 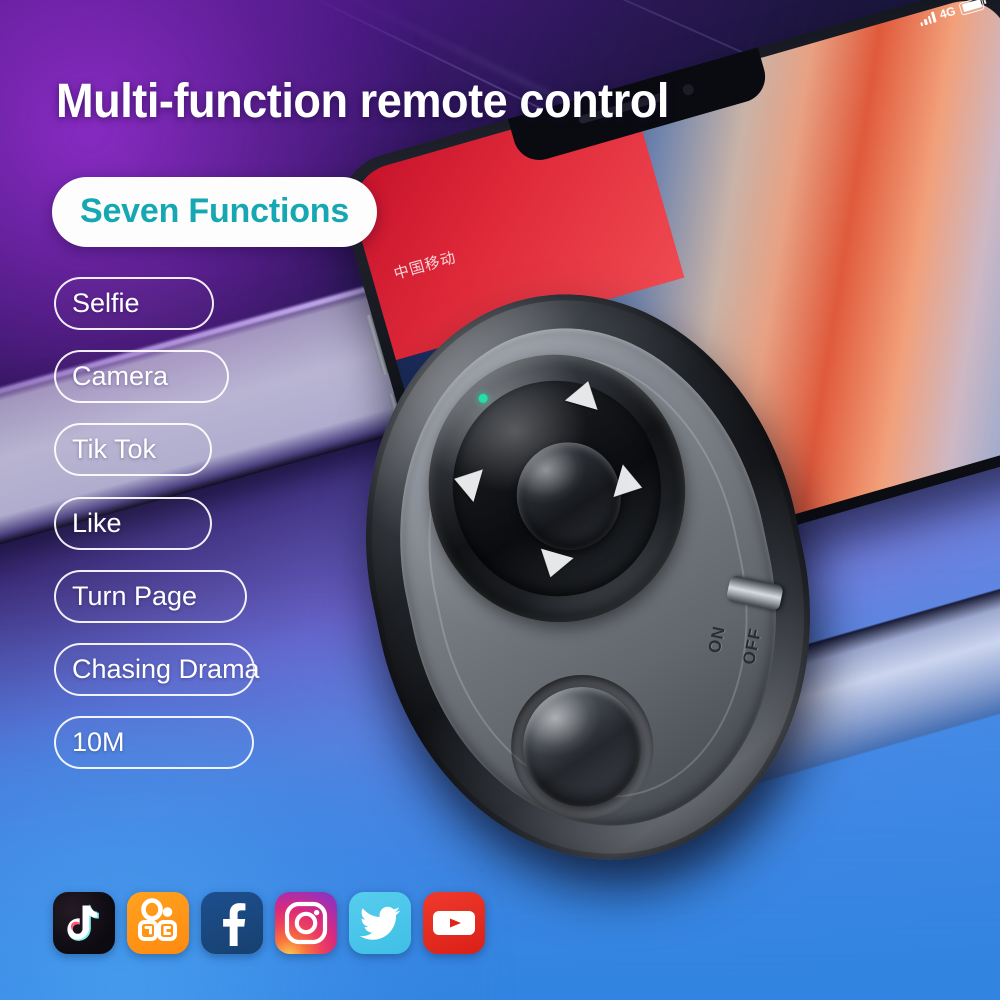 I want to click on power-switch: ON OFF, so click(x=761, y=612).